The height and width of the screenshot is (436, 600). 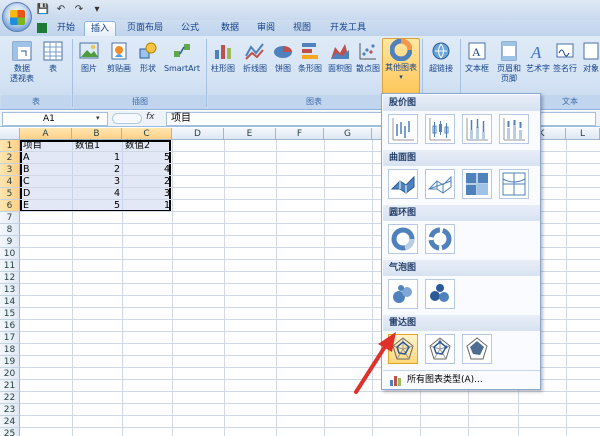 What do you see at coordinates (10, 230) in the screenshot?
I see `row-header: 8` at bounding box center [10, 230].